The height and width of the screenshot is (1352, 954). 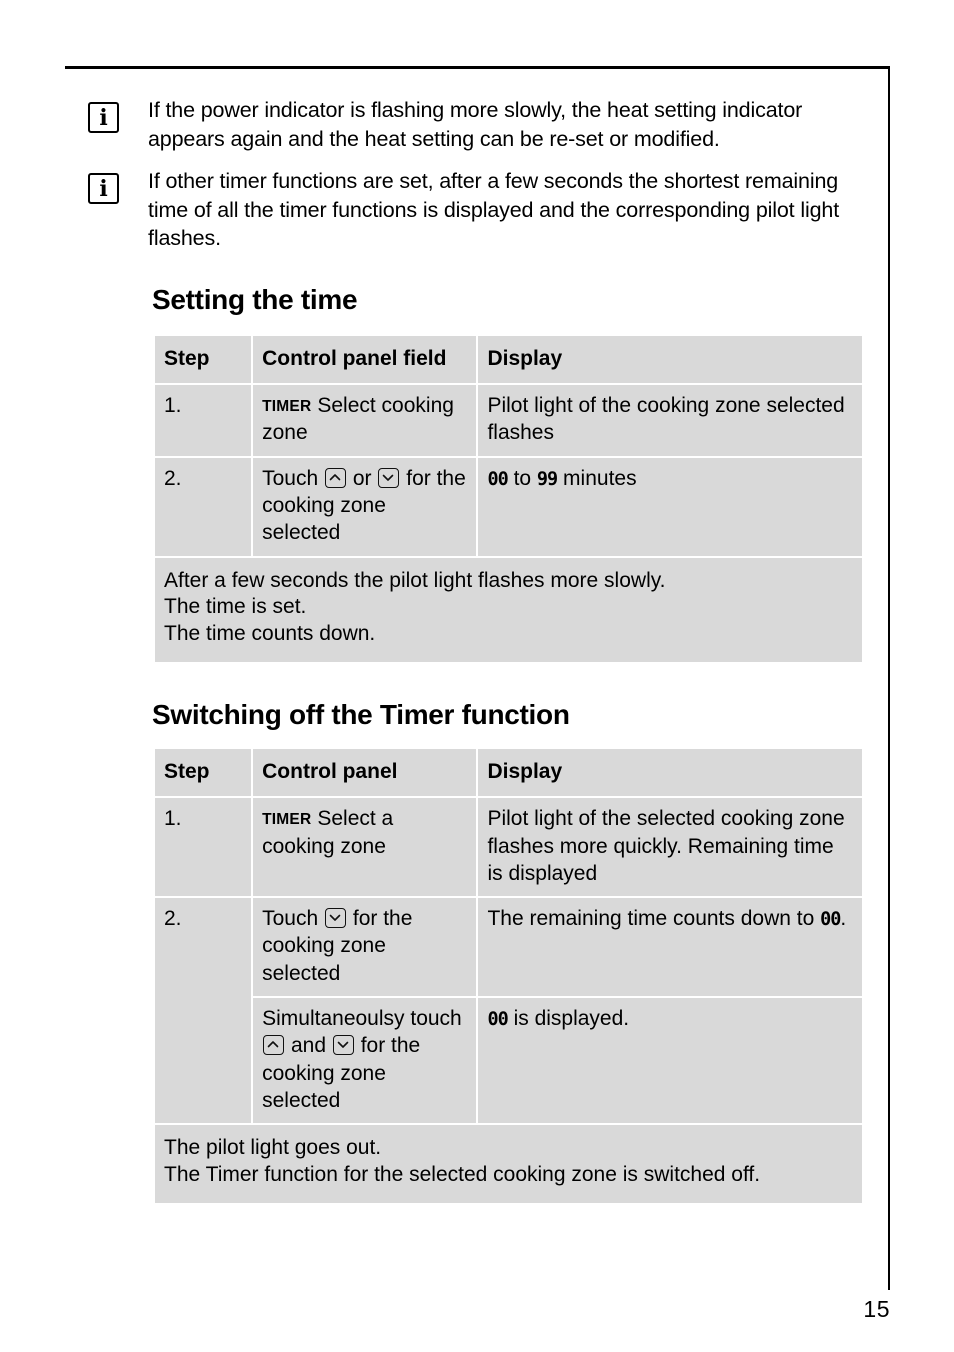 What do you see at coordinates (362, 478) in the screenshot?
I see `conjunction-label: or` at bounding box center [362, 478].